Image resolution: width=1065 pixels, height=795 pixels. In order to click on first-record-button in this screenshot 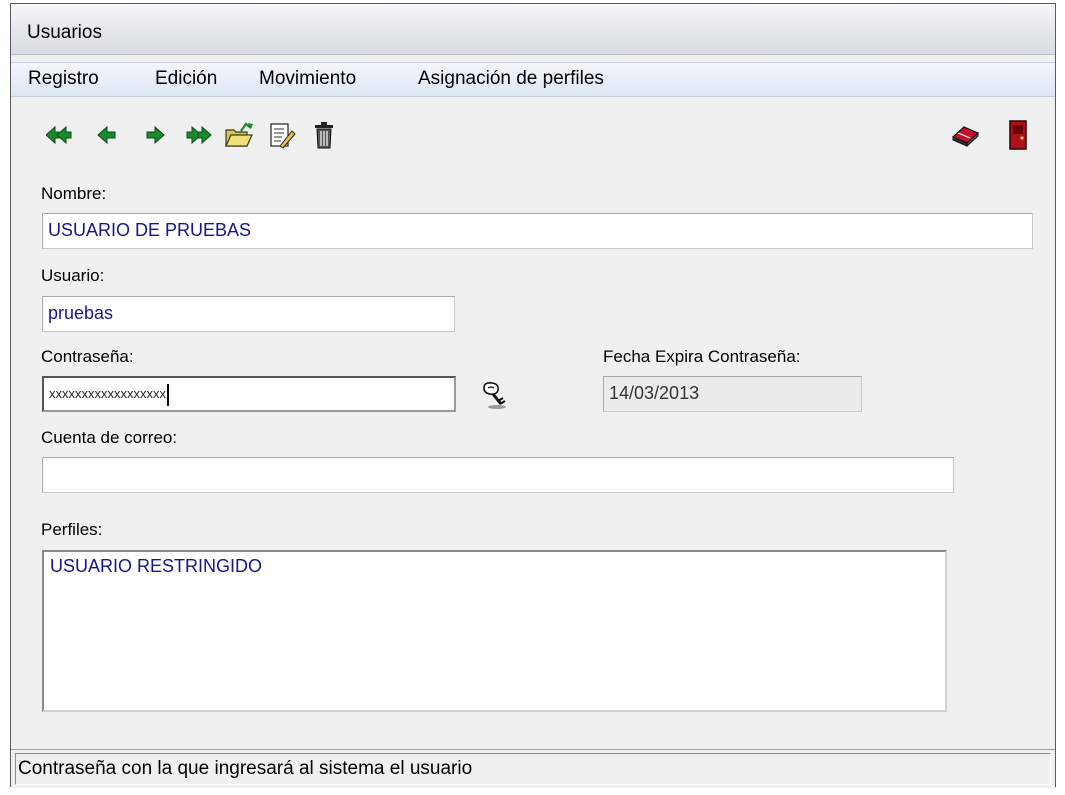, I will do `click(59, 135)`.